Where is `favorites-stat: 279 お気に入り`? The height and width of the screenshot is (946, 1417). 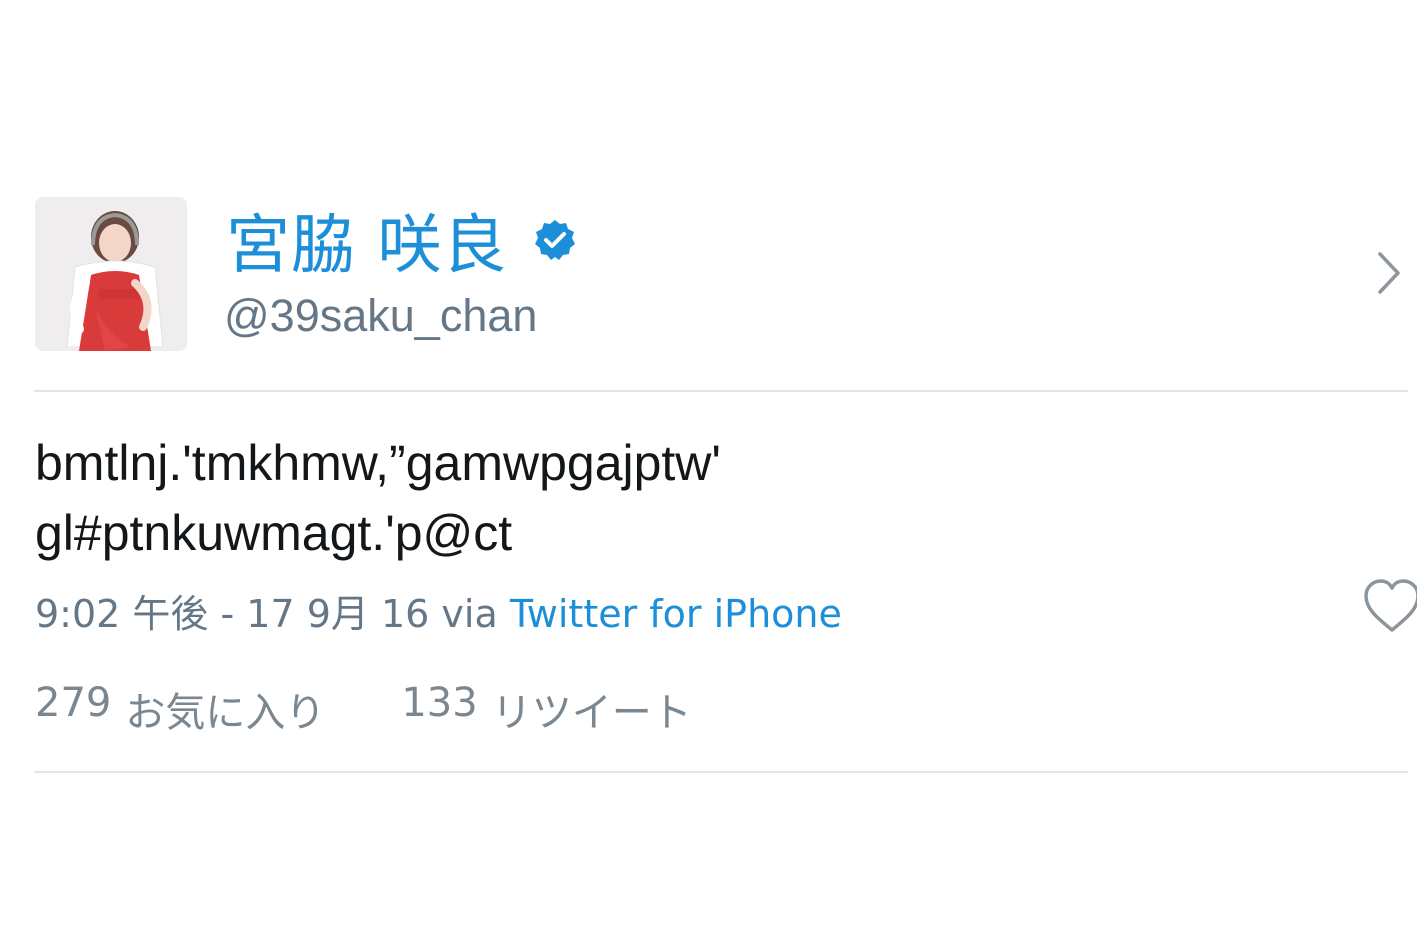 favorites-stat: 279 お気に入り is located at coordinates (180, 709).